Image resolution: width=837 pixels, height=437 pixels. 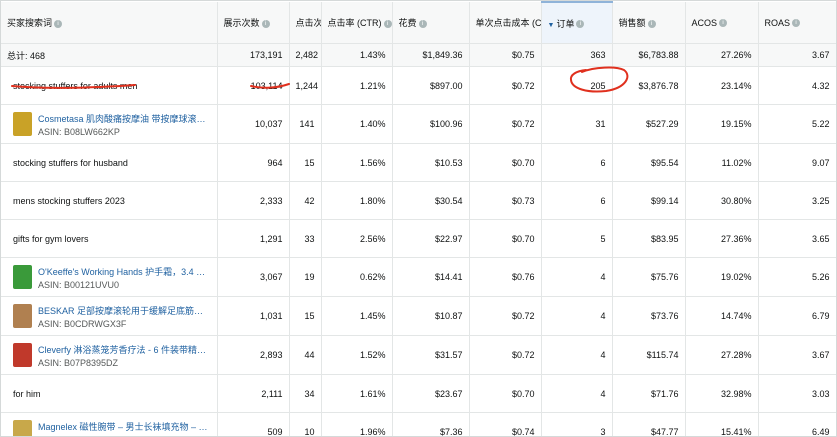 What do you see at coordinates (431, 162) in the screenshot?
I see `spend-cell: $10.53` at bounding box center [431, 162].